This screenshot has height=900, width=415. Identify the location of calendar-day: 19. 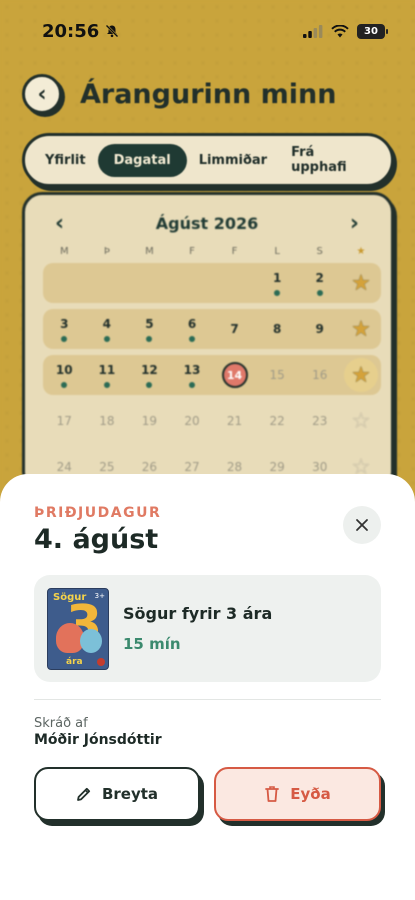
(149, 421).